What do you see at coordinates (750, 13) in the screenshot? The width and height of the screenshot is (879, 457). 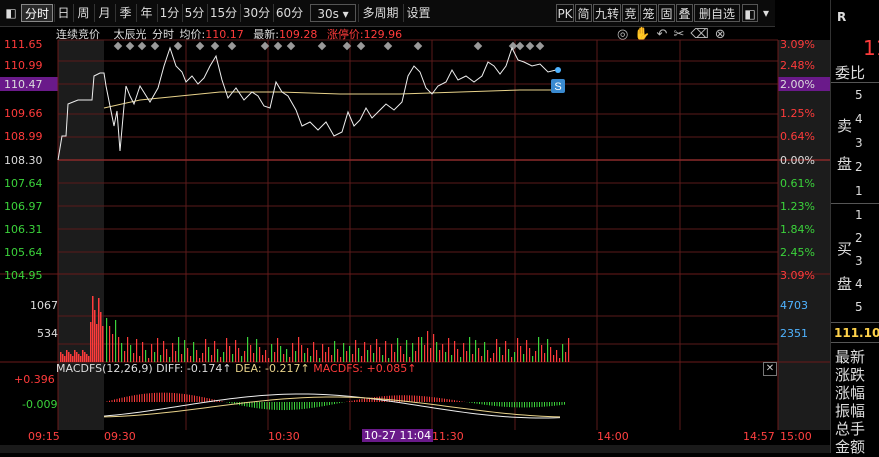 I see `collapse-right-icon: ◧` at bounding box center [750, 13].